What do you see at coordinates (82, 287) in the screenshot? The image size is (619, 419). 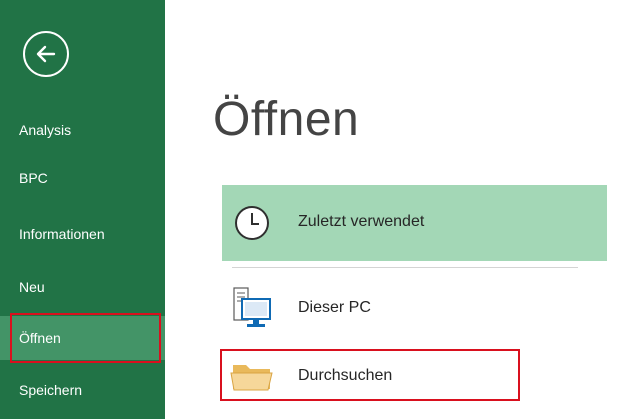 I see `sidebar-item-neu: Neu` at bounding box center [82, 287].